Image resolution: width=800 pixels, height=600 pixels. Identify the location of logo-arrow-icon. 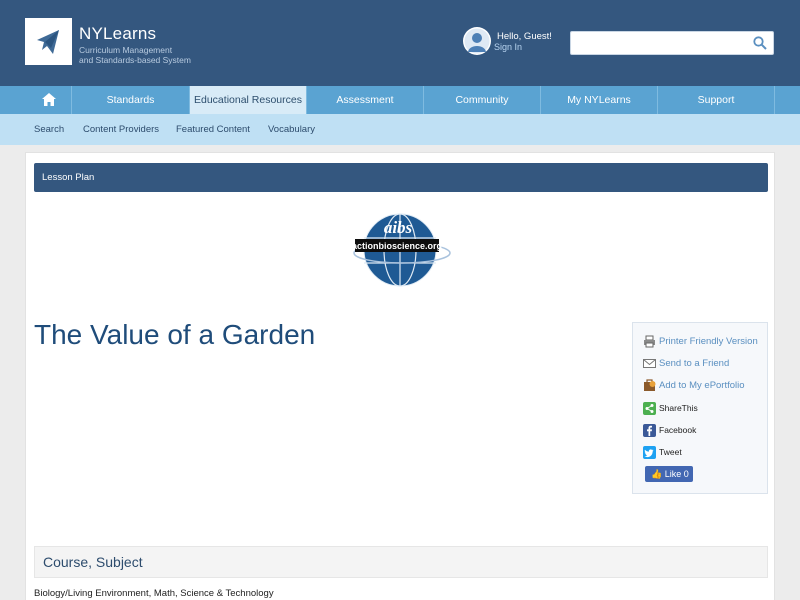
(48, 42).